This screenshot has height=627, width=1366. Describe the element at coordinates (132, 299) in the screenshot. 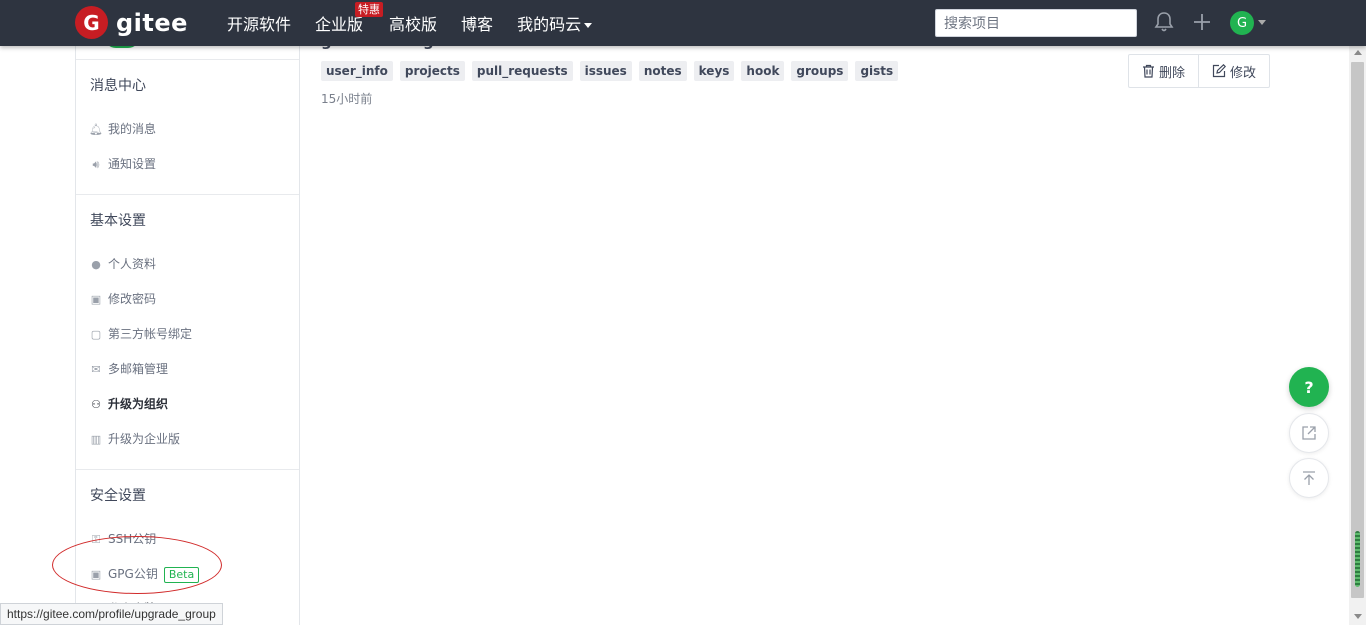

I see `sidebar-item-label: 修改密码` at that location.